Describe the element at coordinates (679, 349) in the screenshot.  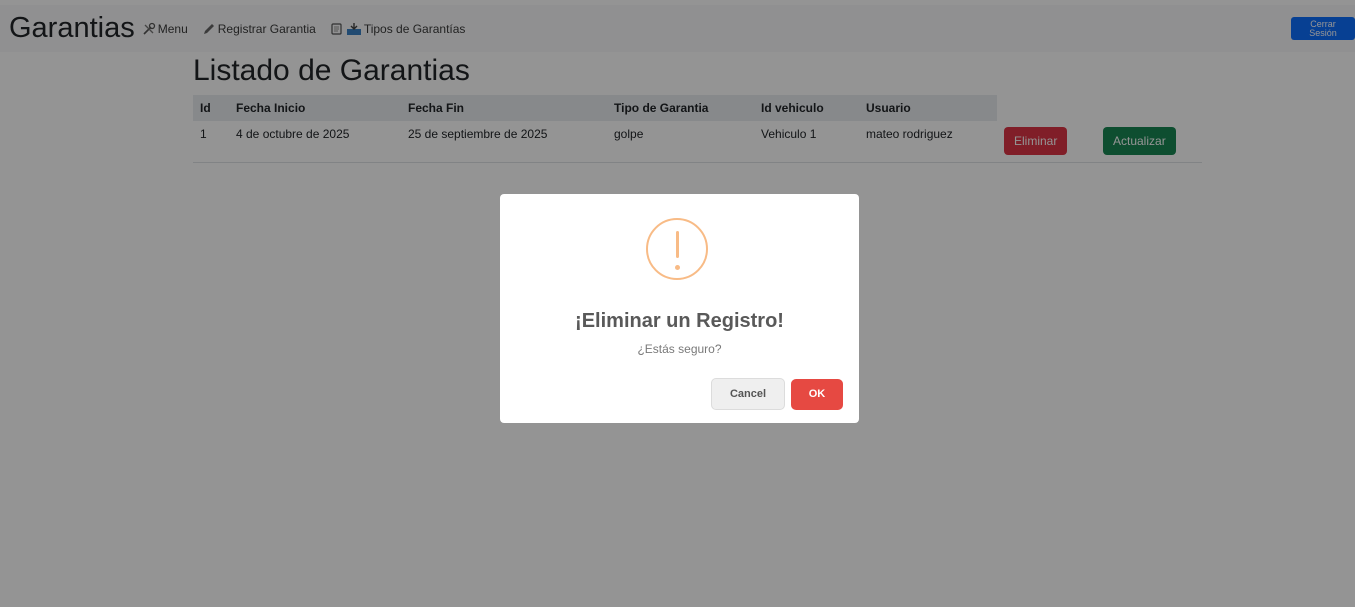
I see `dialog-text: ¿Estás seguro?` at that location.